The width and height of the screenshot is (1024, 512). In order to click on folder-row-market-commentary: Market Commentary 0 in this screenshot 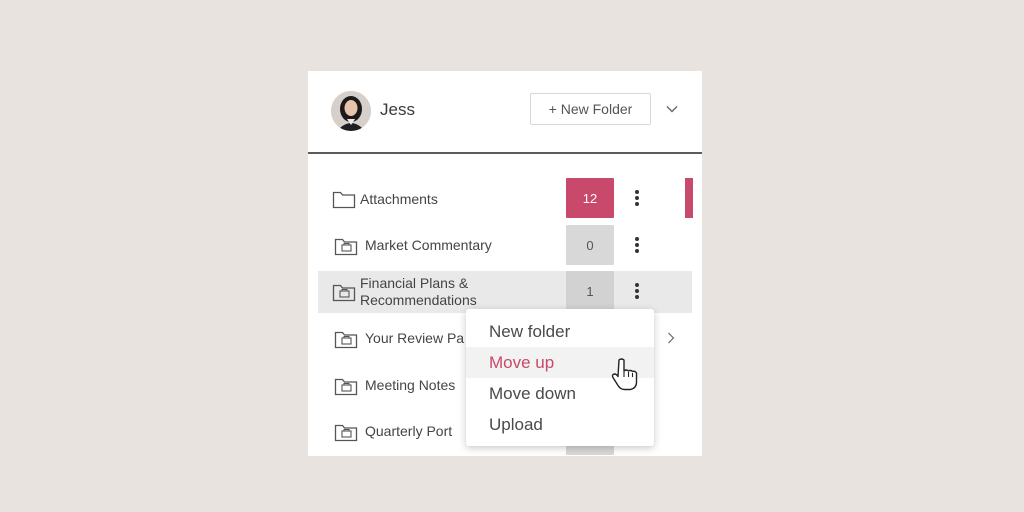, I will do `click(505, 246)`.